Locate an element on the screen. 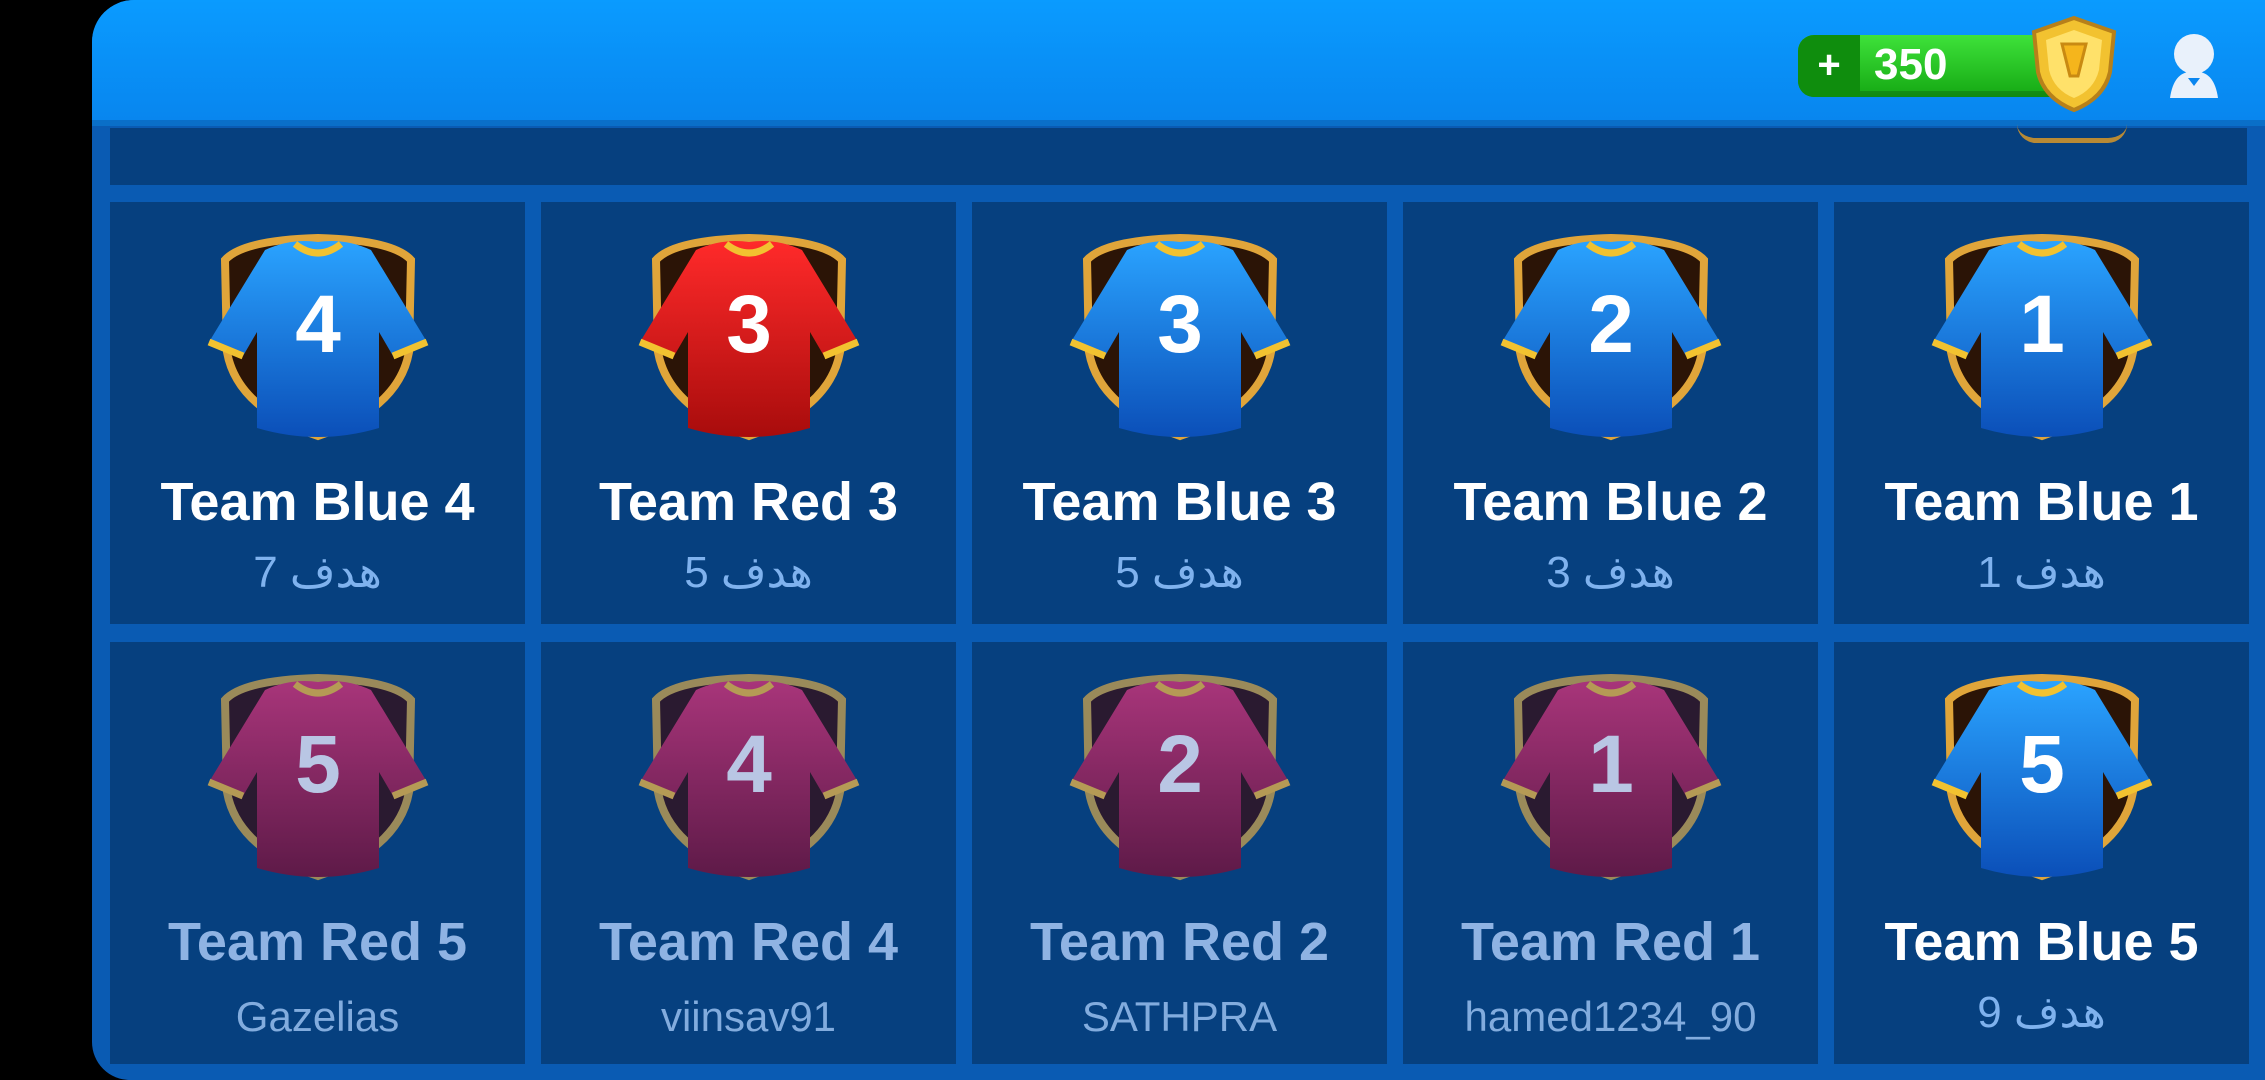  team-card-taken: 2 Team Red 2 SATHPRA is located at coordinates (1179, 853).